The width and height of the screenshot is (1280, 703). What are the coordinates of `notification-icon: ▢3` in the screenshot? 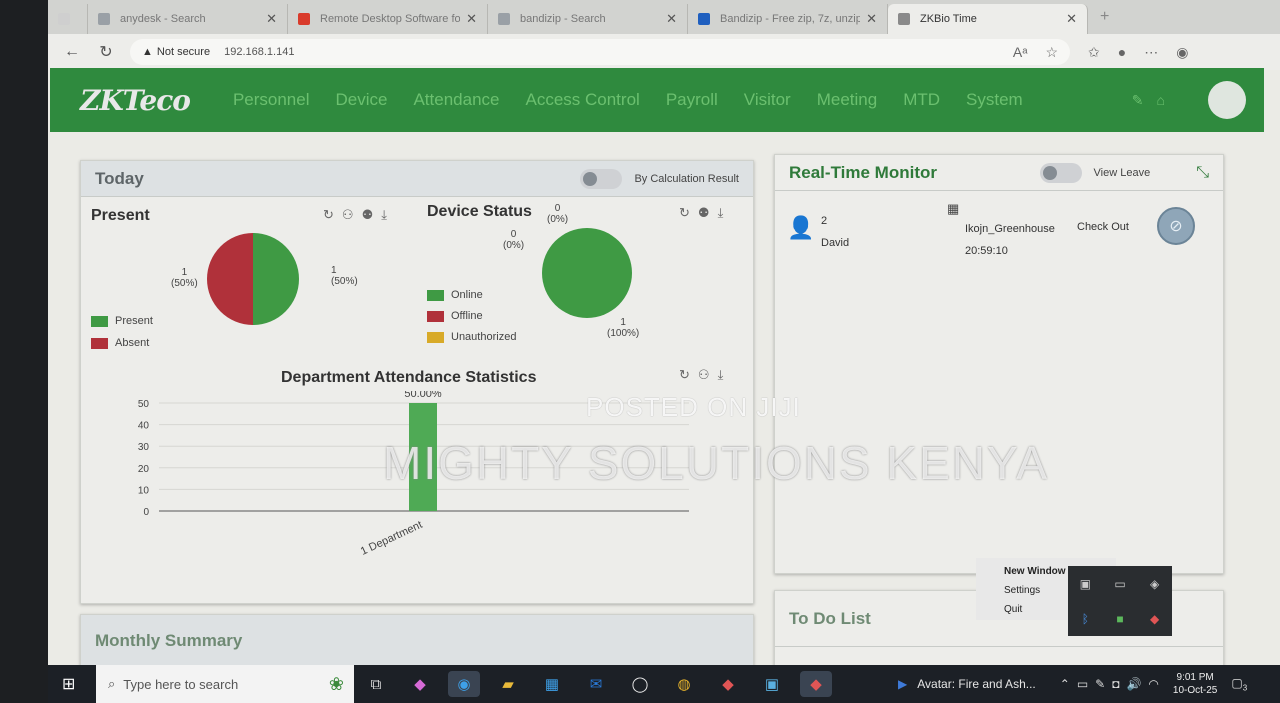 It's located at (1239, 684).